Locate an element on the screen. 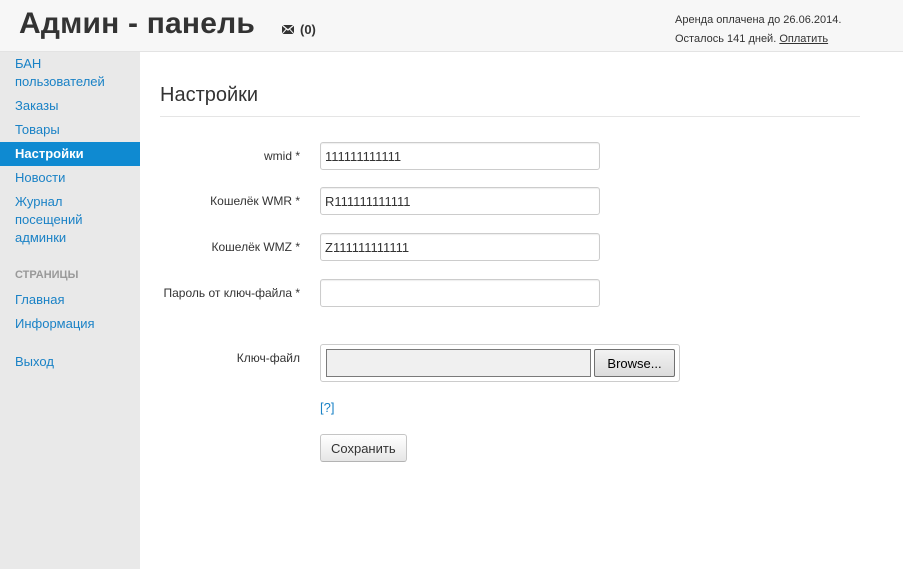 The height and width of the screenshot is (569, 903). sidebar-item-info: Информация is located at coordinates (70, 324).